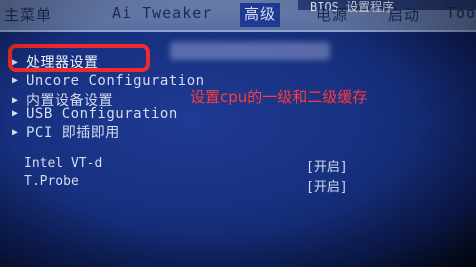  What do you see at coordinates (162, 13) in the screenshot?
I see `menu-item-ai-tweaker: Ai Tweaker` at bounding box center [162, 13].